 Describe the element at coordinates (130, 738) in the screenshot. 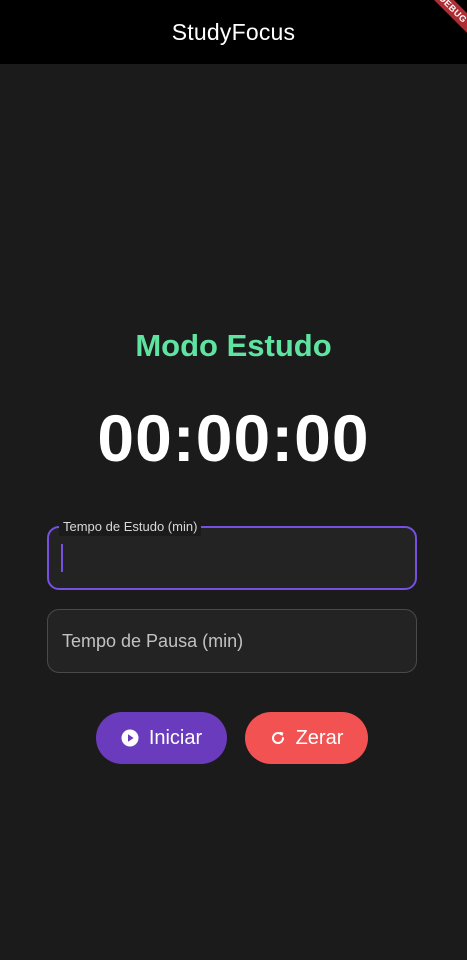

I see `play-circle-icon` at that location.